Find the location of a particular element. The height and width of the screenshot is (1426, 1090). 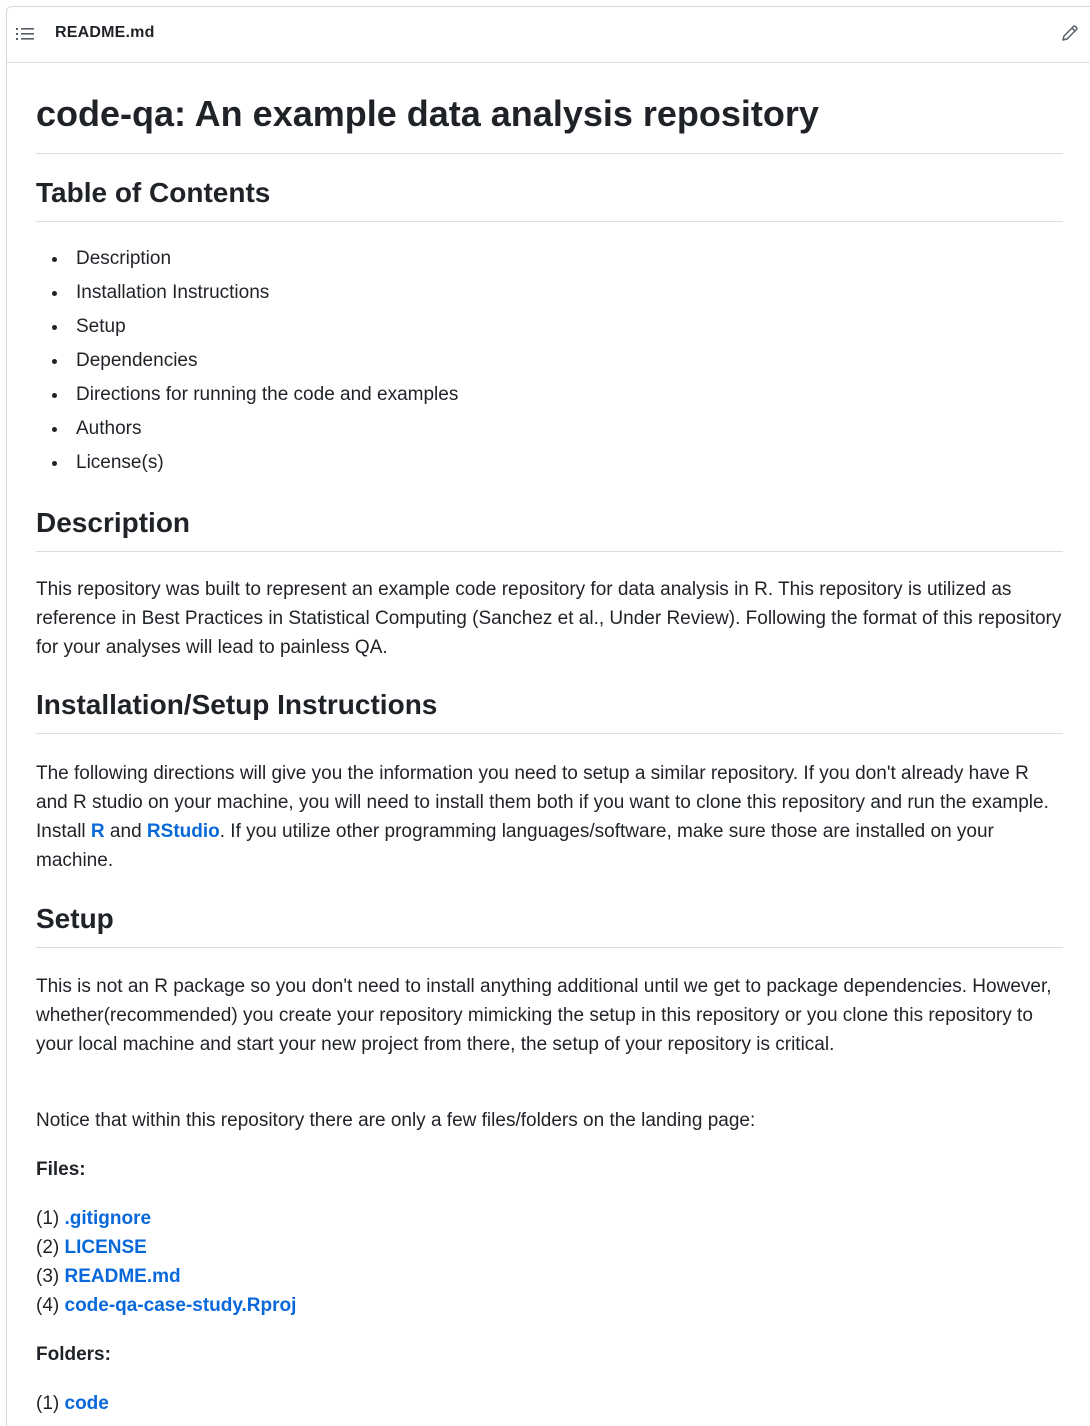

r-link: R is located at coordinates (98, 831).